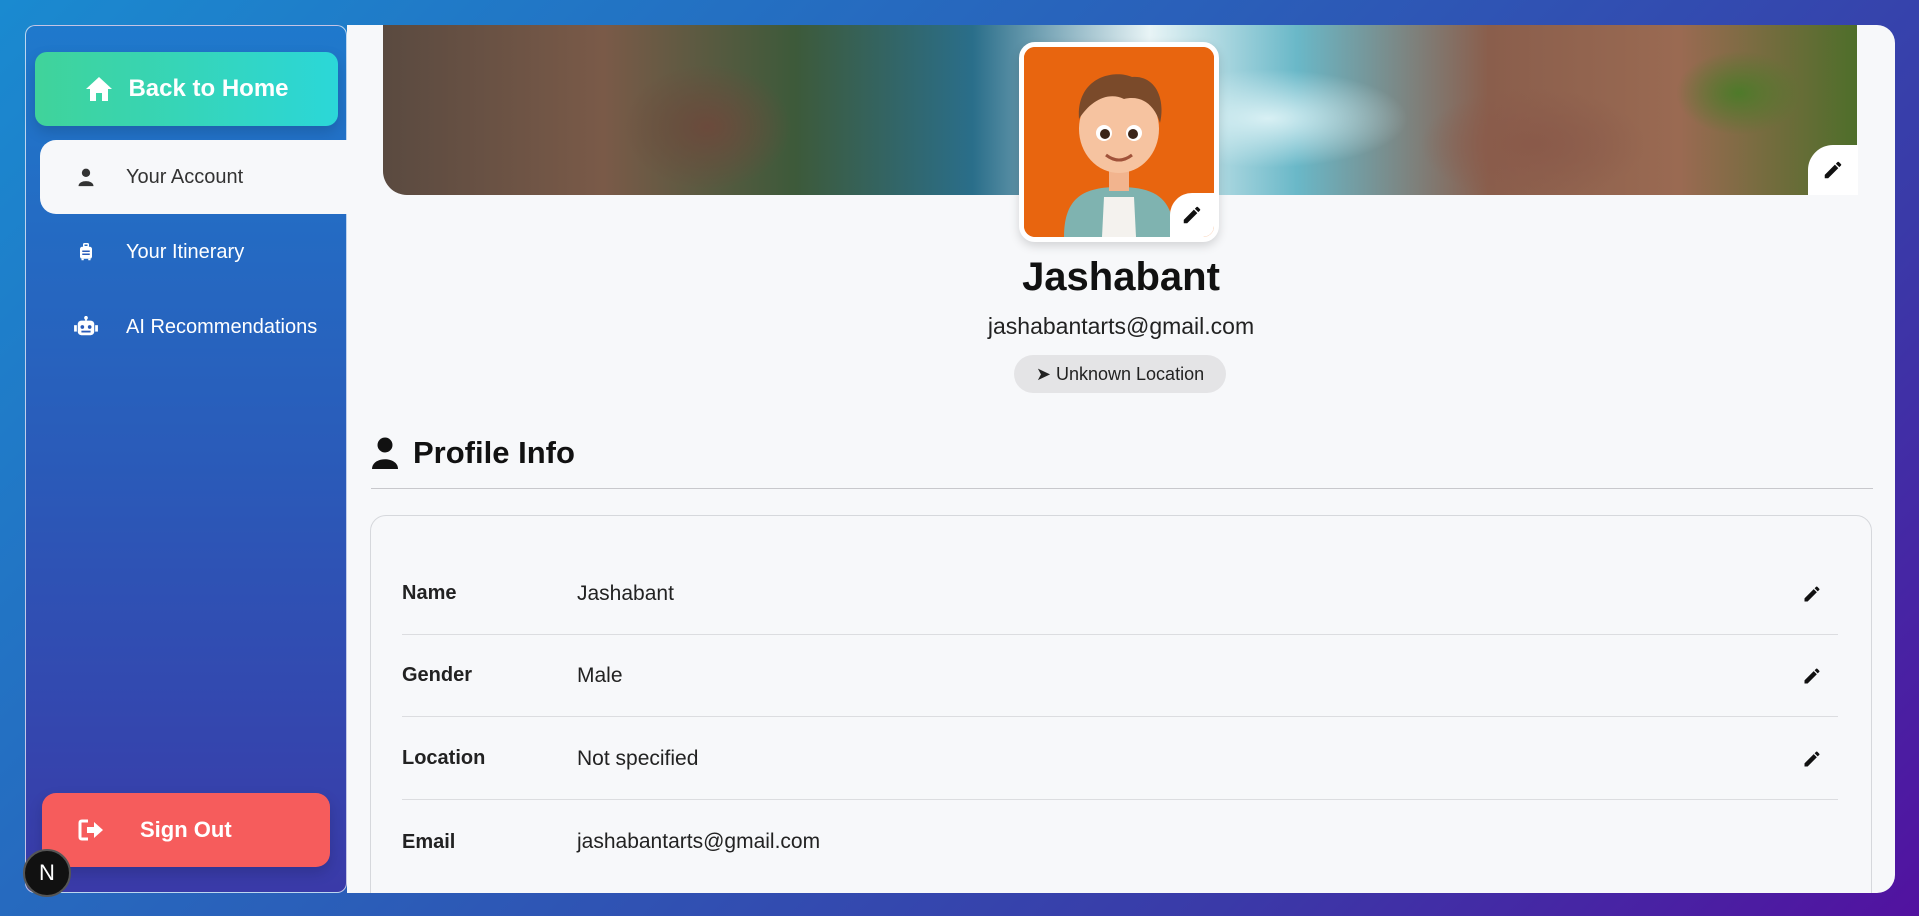 This screenshot has height=916, width=1919. What do you see at coordinates (1120, 594) in the screenshot?
I see `profile-row-name: Name Jashabant` at bounding box center [1120, 594].